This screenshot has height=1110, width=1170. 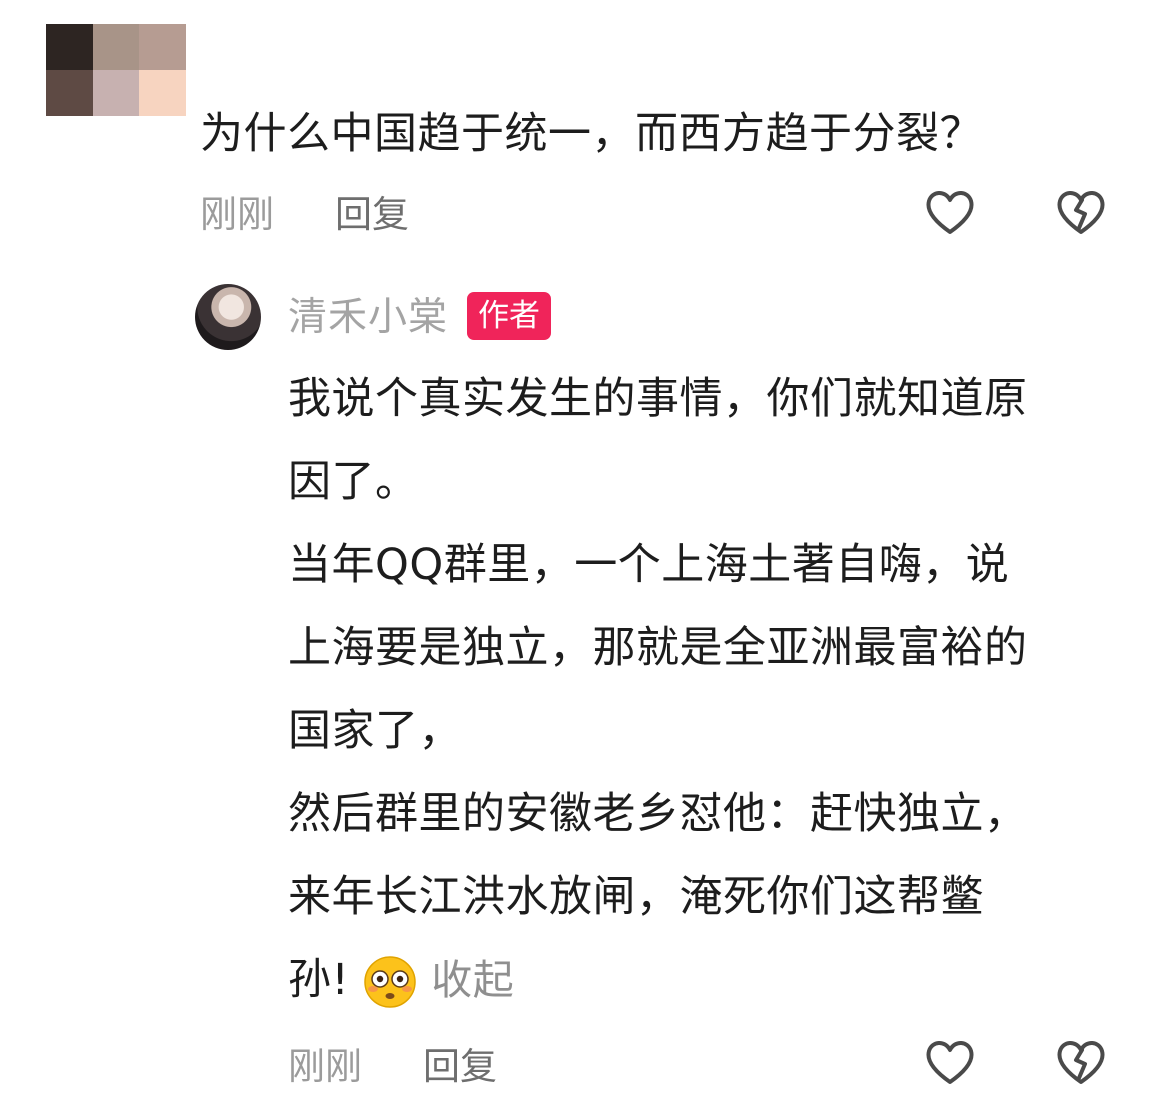 I want to click on reply-reply-button: 回复, so click(x=460, y=1067).